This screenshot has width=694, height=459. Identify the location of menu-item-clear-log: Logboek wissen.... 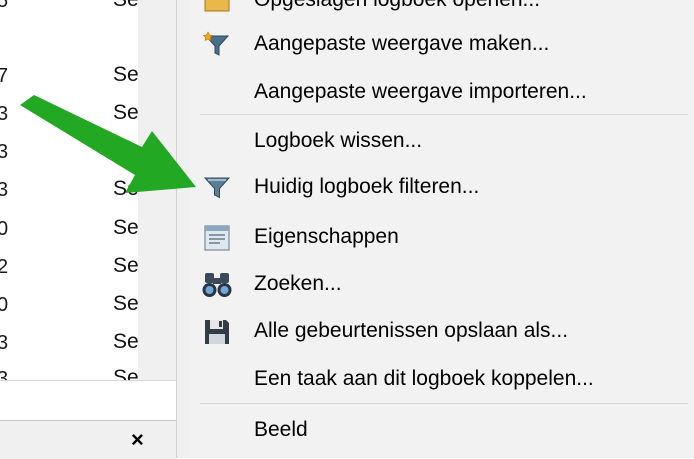
(442, 141).